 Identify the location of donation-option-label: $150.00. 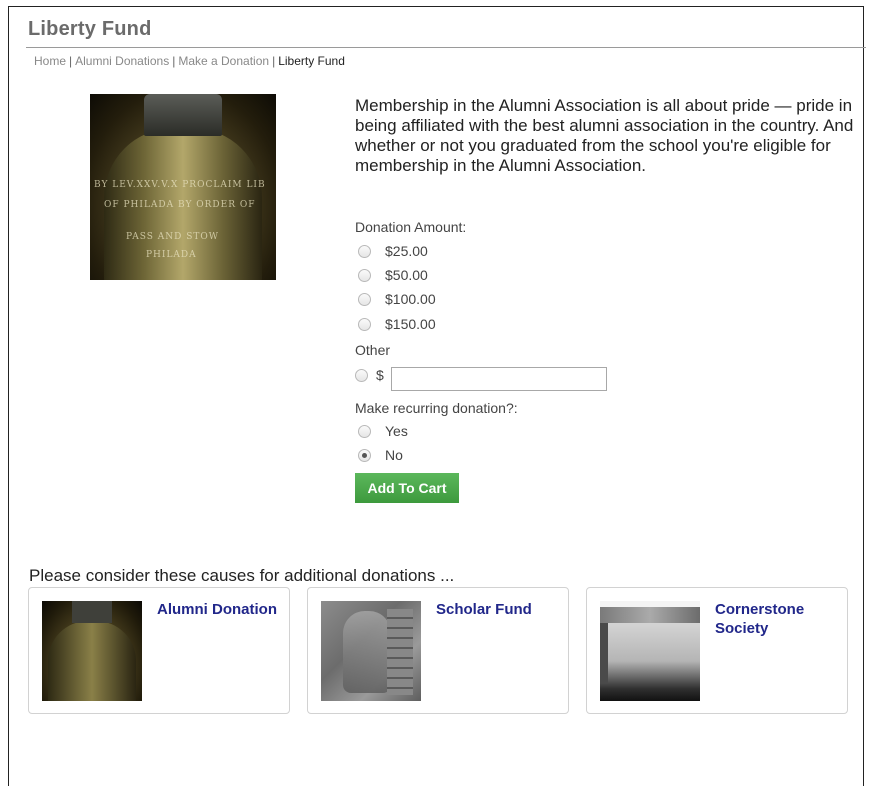
(410, 324).